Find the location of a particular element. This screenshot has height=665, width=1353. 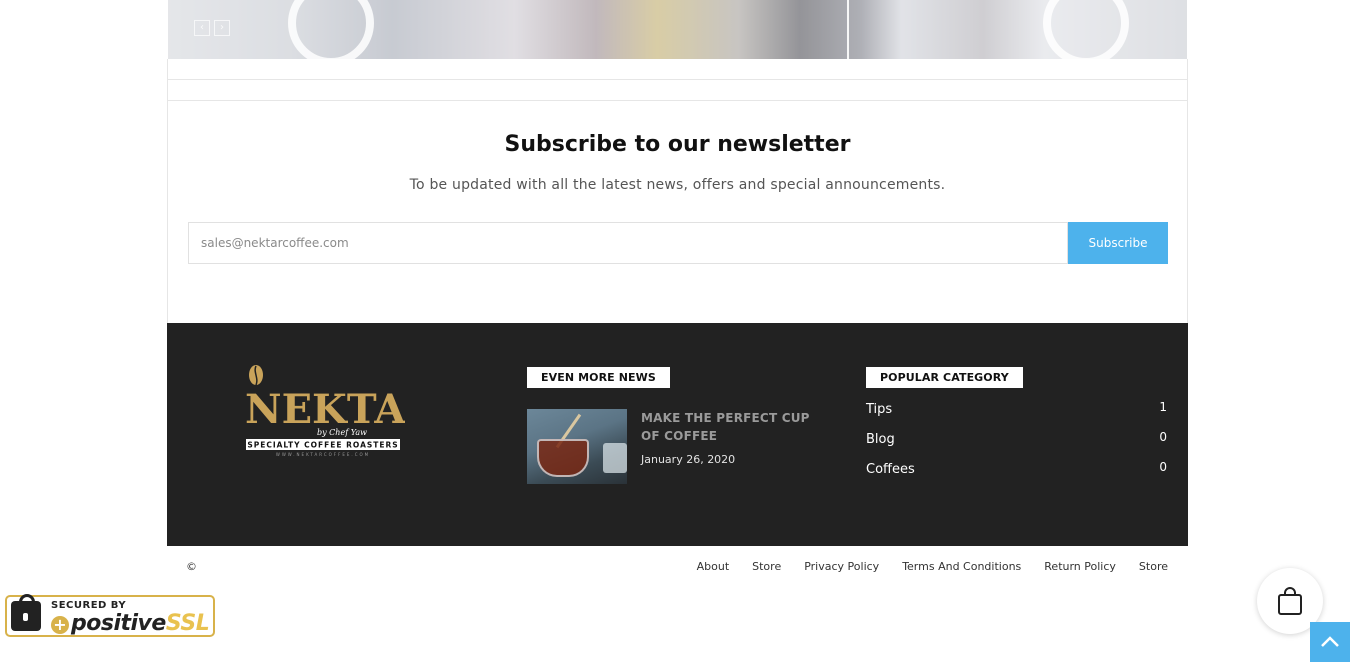

news-thumbnail is located at coordinates (577, 446).